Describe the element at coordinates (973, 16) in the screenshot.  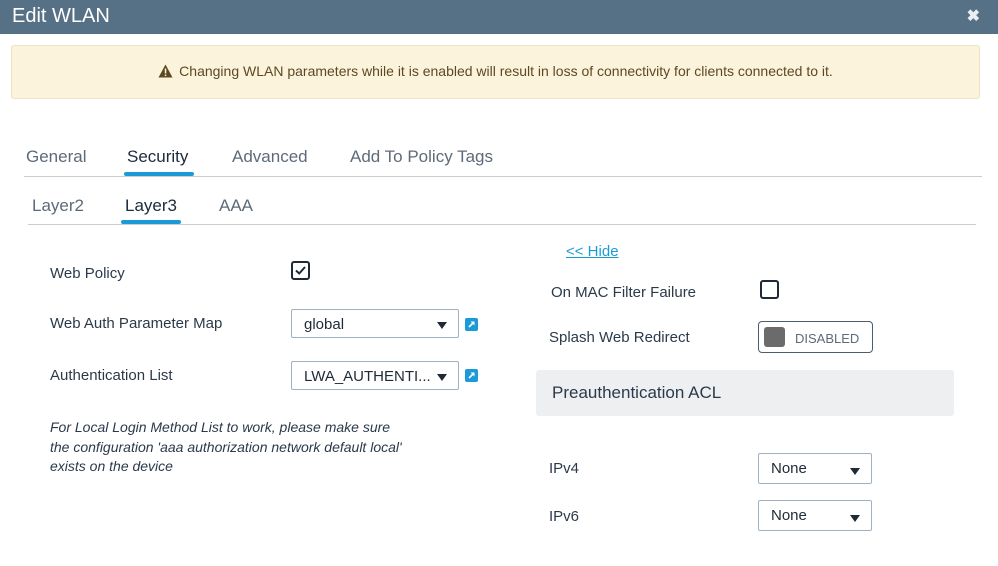
I see `close-icon: ✖` at that location.